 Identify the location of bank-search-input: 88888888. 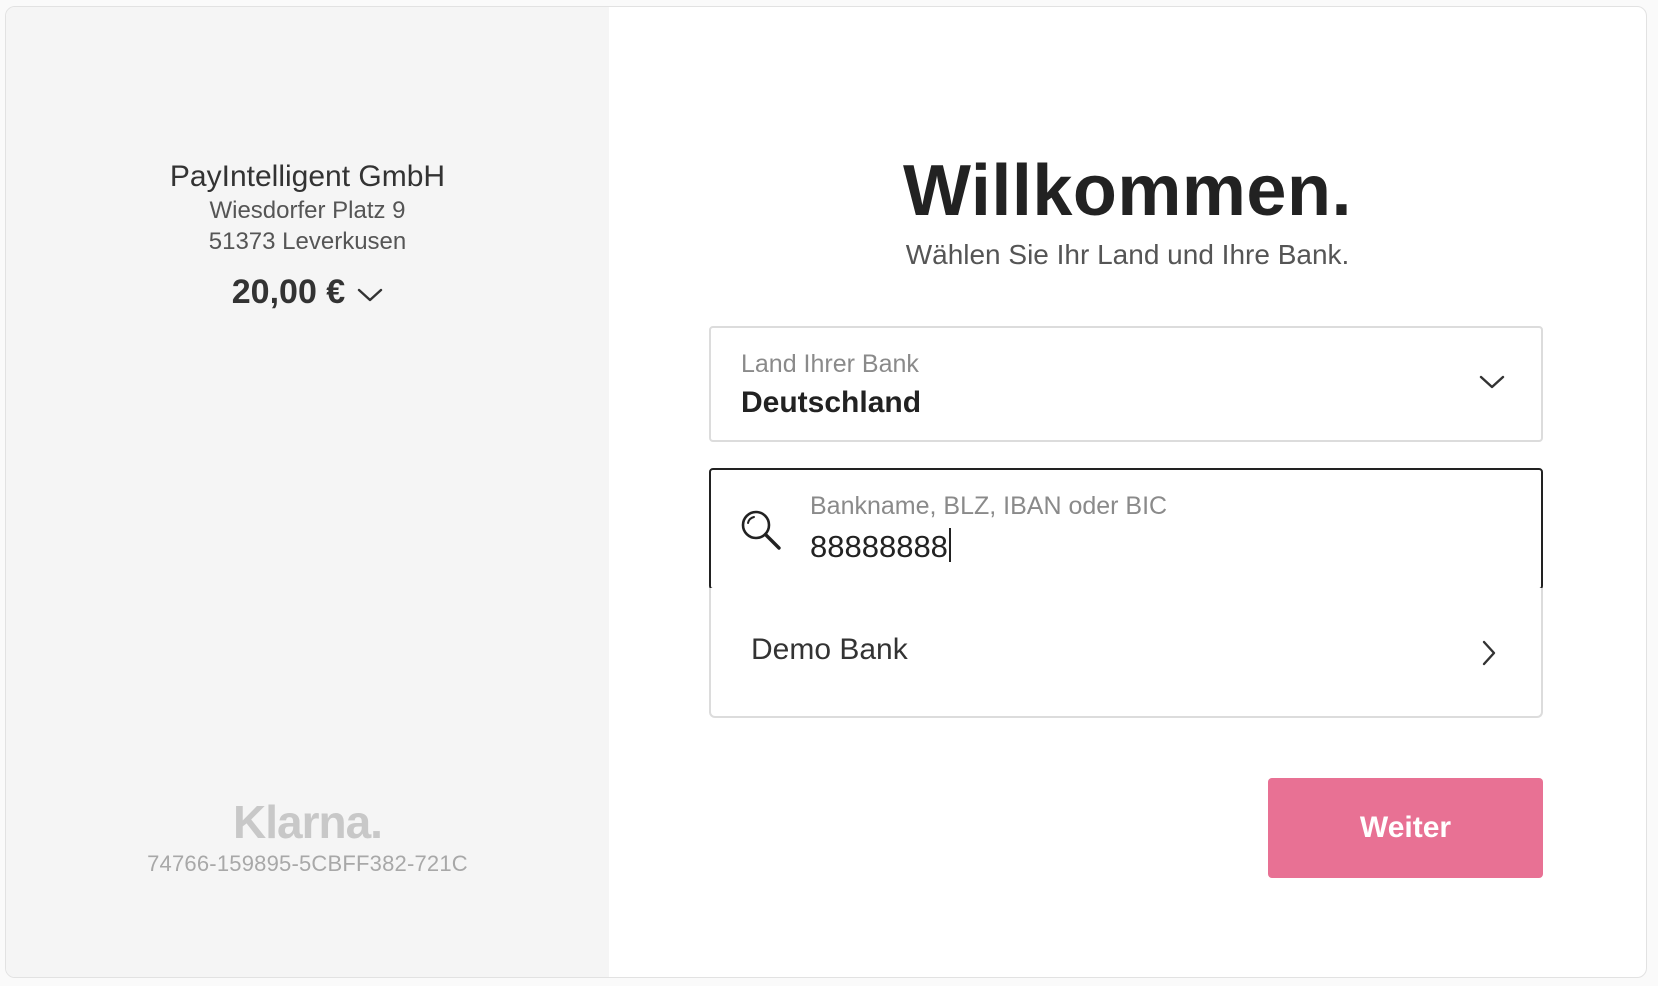
(880, 546).